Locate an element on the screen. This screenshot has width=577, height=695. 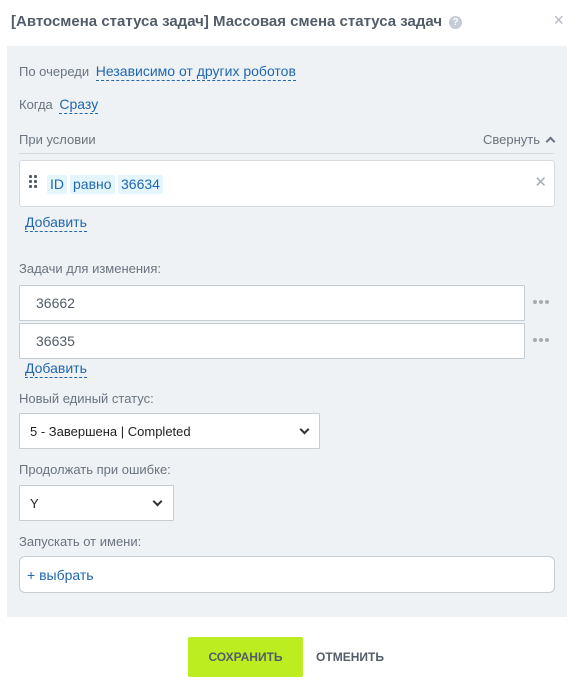
continue-on-error-value: Y is located at coordinates (34, 503).